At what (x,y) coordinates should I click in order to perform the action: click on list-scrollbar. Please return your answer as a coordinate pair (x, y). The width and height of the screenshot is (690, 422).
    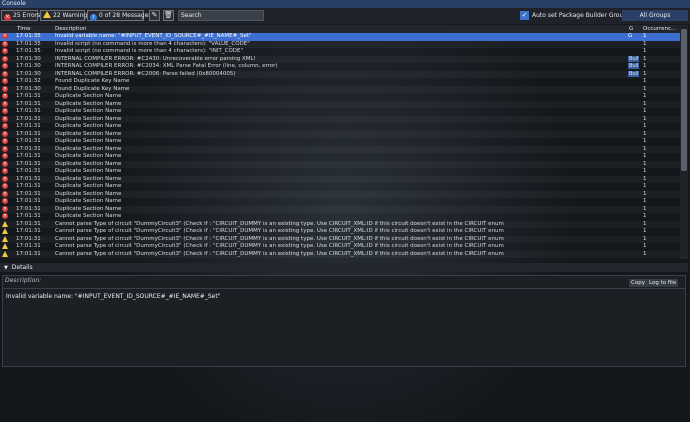
    Looking at the image, I should click on (684, 142).